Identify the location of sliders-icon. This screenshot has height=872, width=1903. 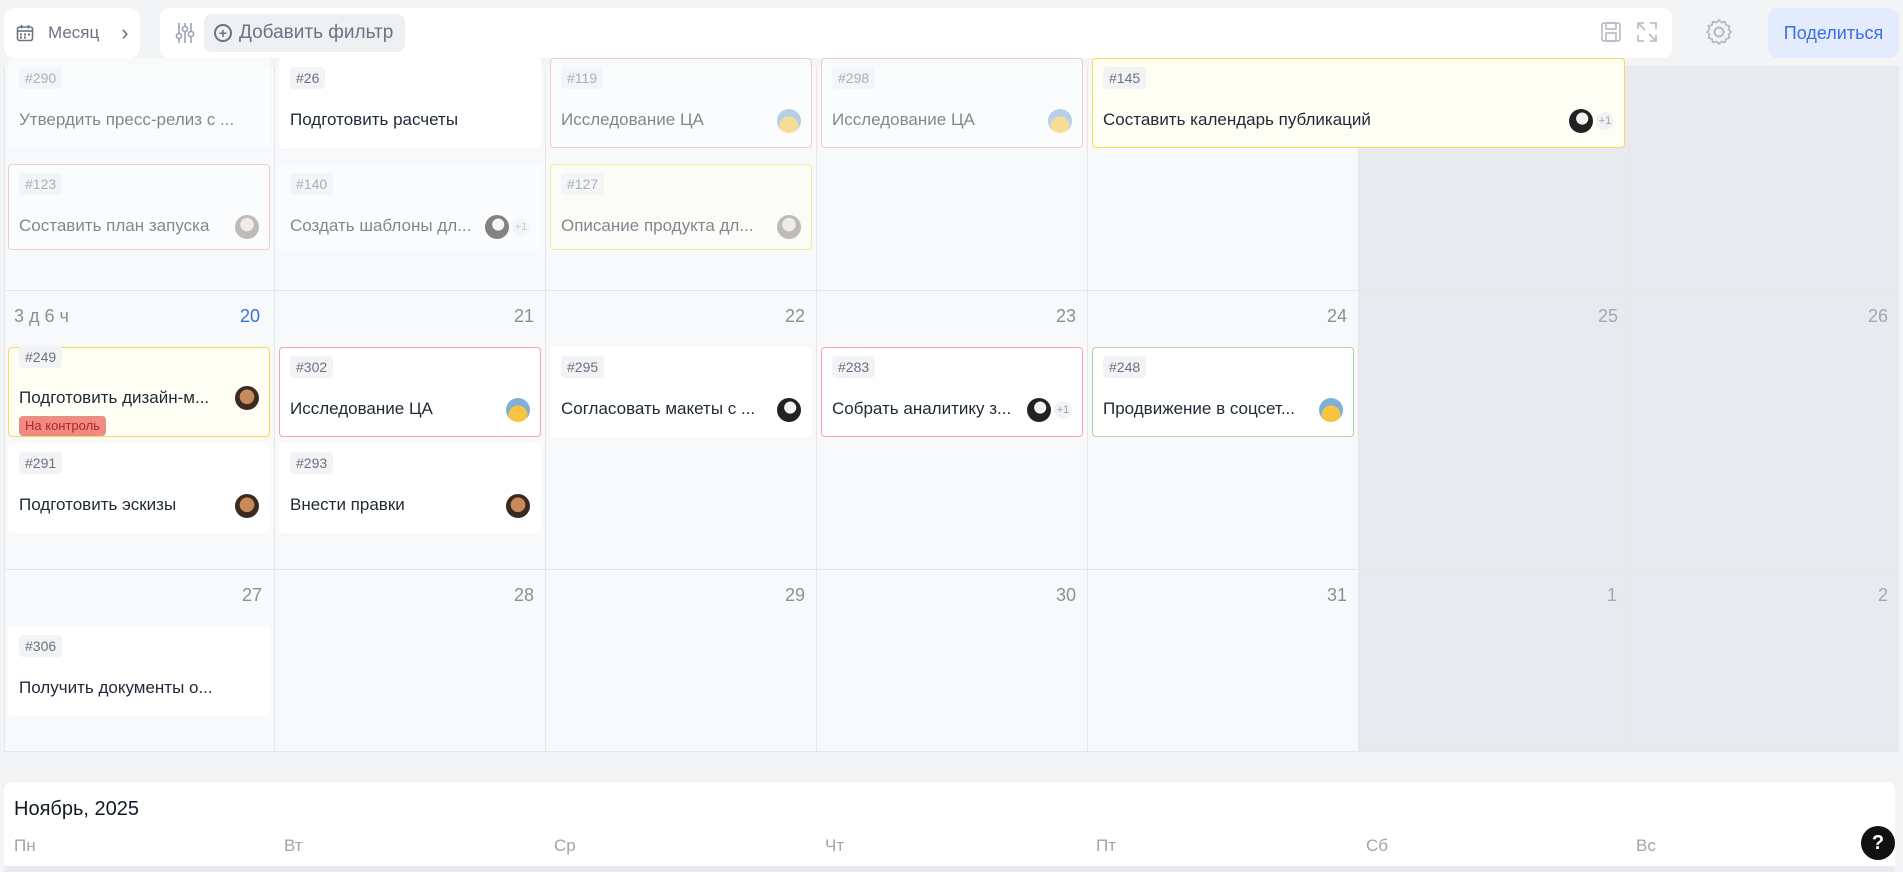
(185, 33).